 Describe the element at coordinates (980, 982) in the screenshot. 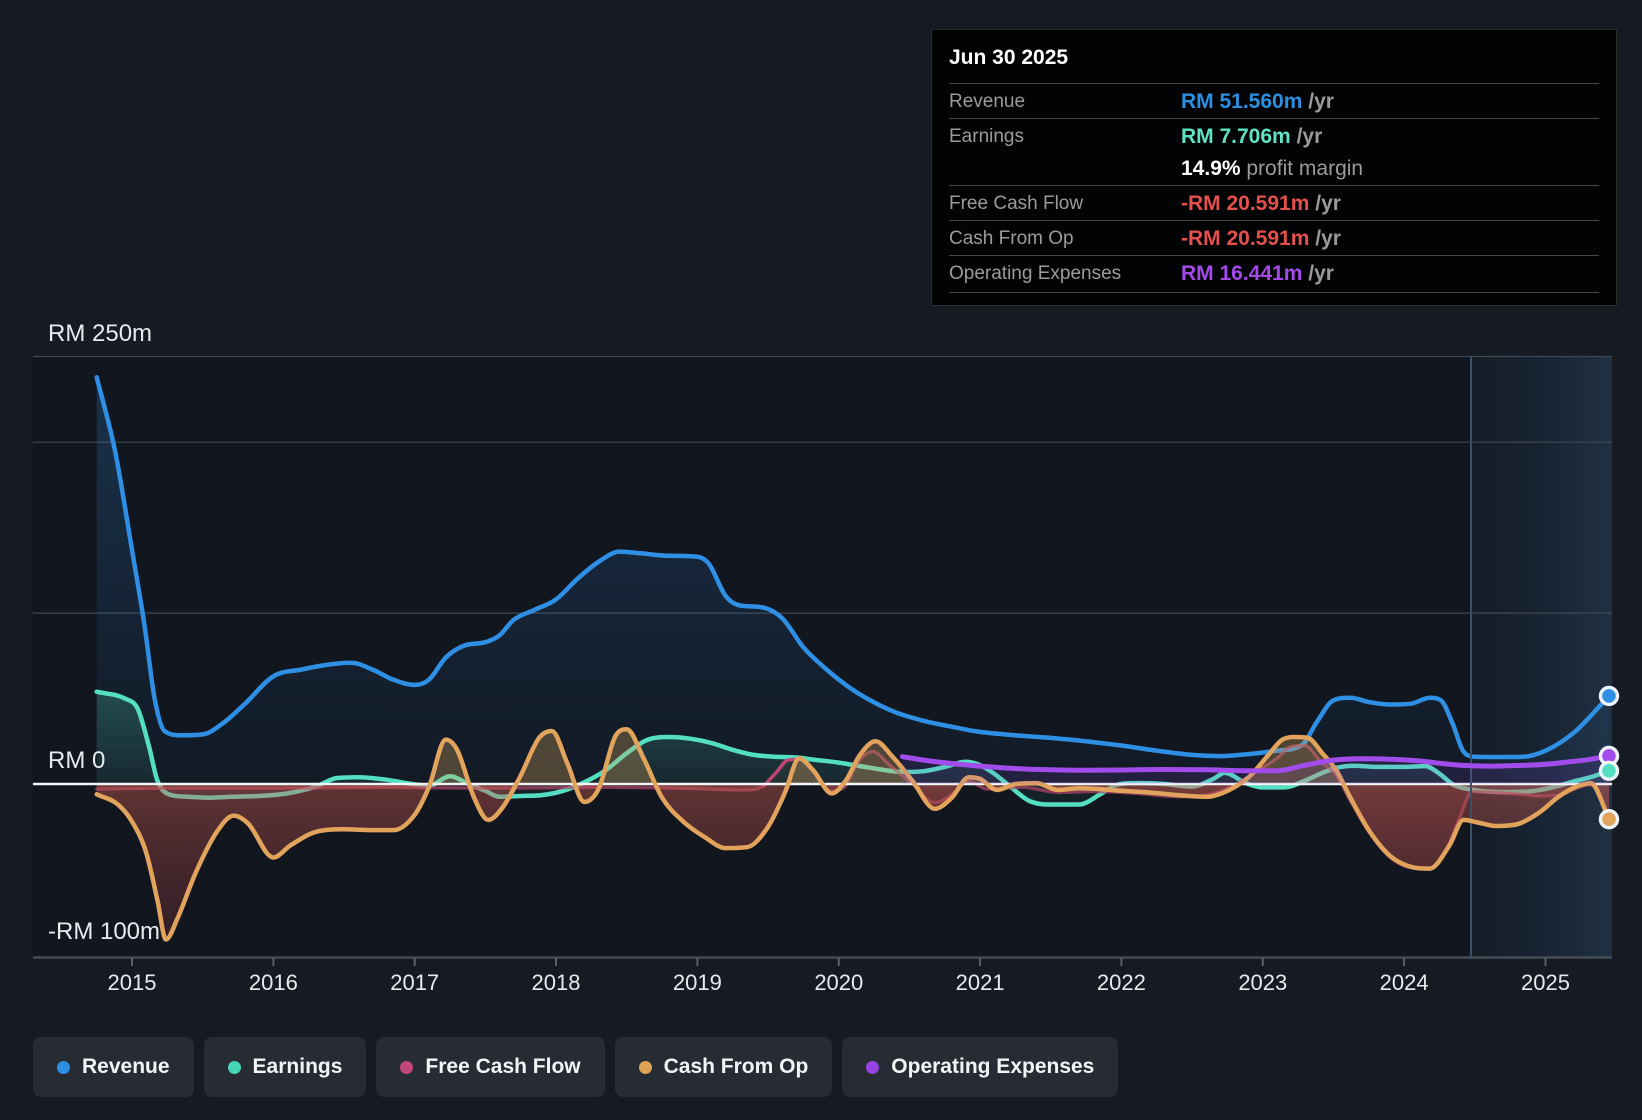

I see `svg-text: 2021` at that location.